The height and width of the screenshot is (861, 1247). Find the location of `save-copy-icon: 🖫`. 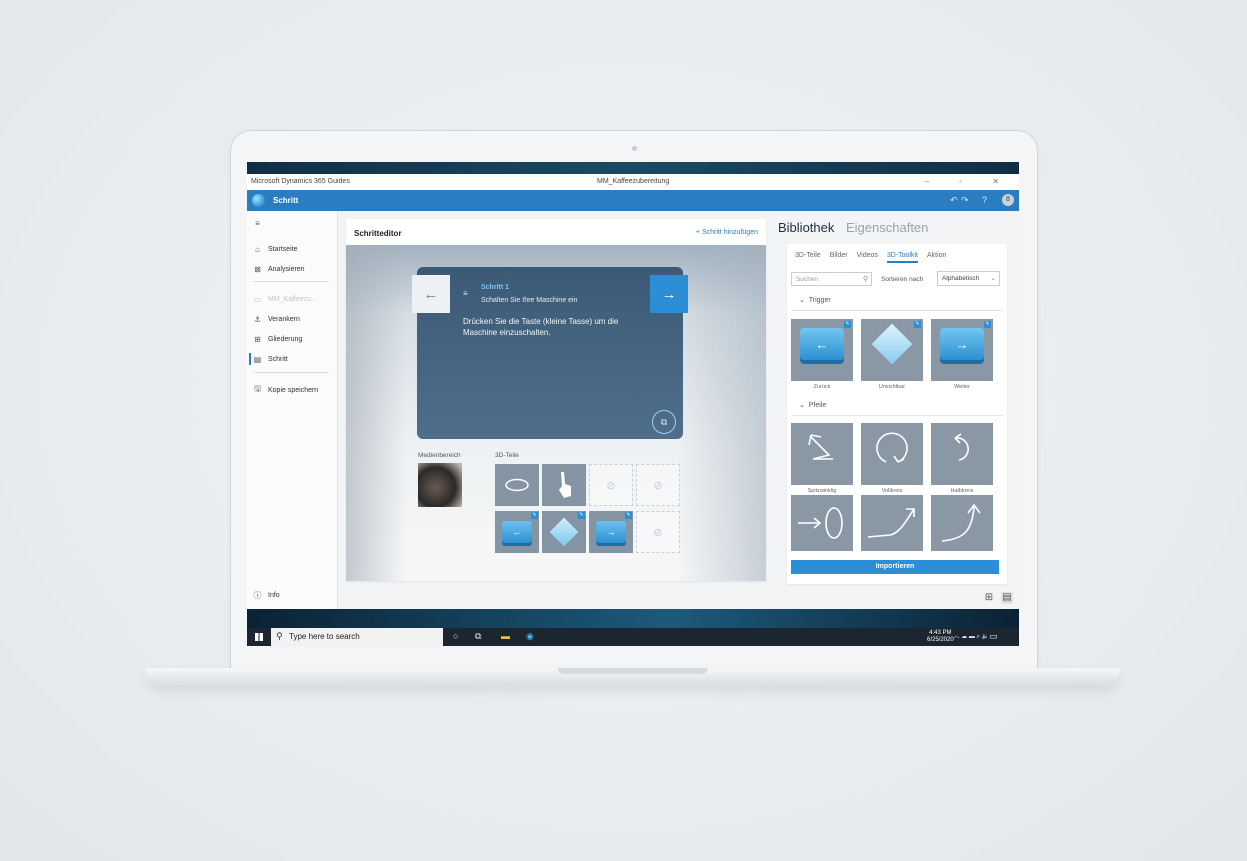

save-copy-icon: 🖫 is located at coordinates (257, 388).